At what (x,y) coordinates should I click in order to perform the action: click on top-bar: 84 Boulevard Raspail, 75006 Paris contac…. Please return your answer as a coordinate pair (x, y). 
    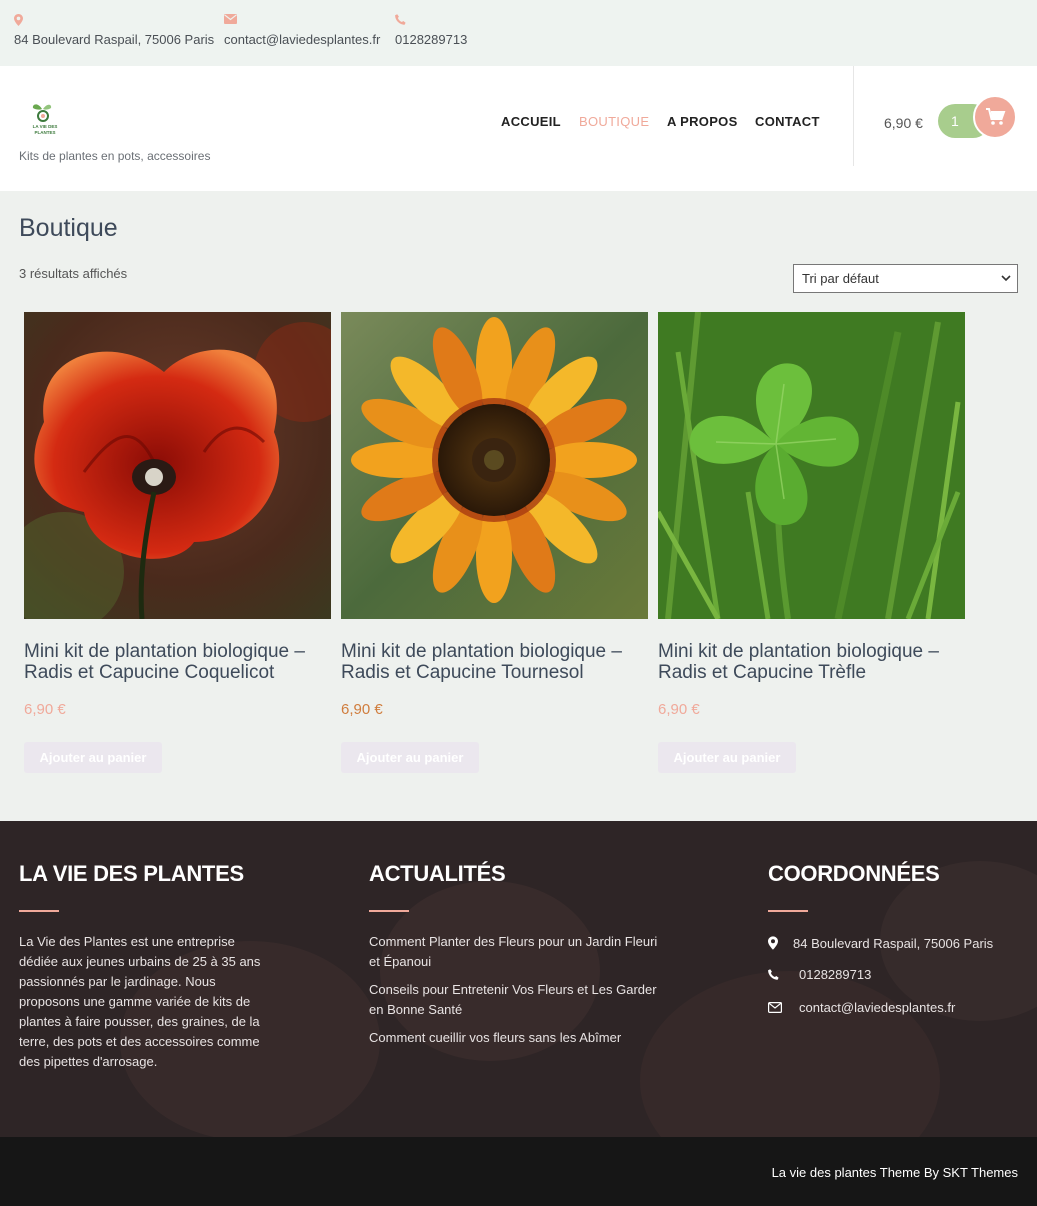
    Looking at the image, I should click on (518, 33).